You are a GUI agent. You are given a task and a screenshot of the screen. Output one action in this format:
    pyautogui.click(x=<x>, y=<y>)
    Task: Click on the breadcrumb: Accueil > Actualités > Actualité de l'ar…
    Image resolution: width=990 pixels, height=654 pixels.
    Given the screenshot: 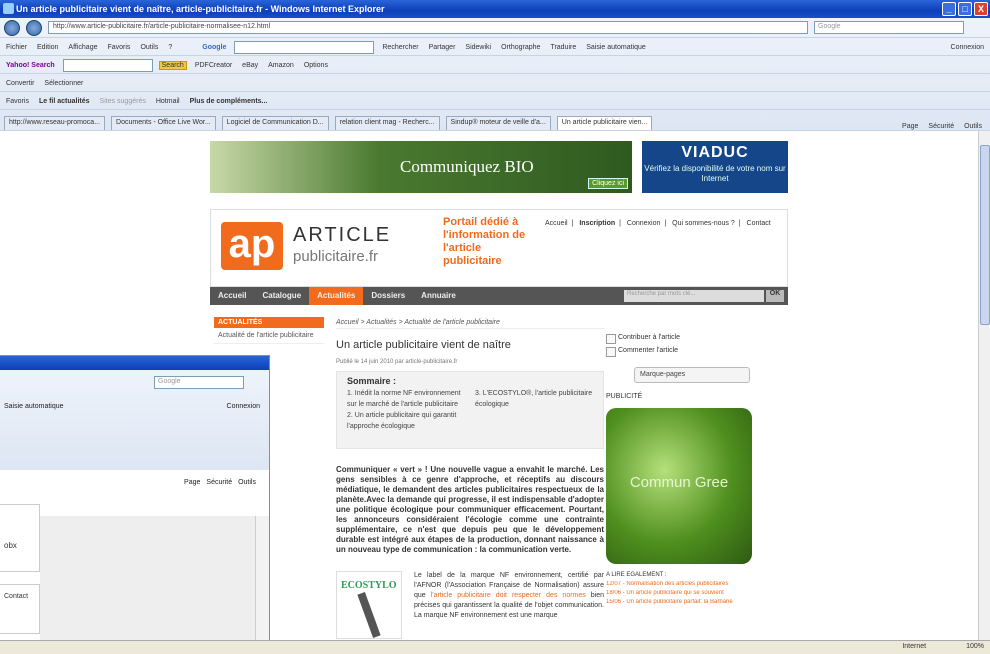 What is the action you would take?
    pyautogui.click(x=470, y=323)
    